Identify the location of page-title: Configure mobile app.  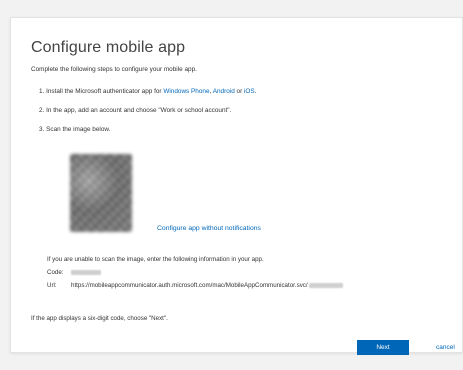
(108, 47).